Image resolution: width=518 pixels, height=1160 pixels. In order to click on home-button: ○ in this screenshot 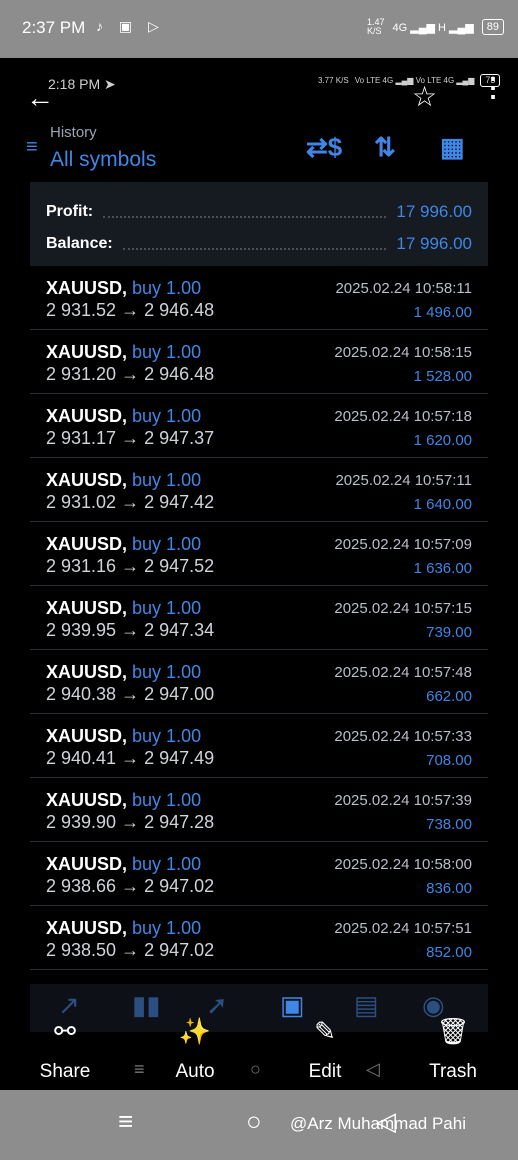, I will do `click(254, 1121)`.